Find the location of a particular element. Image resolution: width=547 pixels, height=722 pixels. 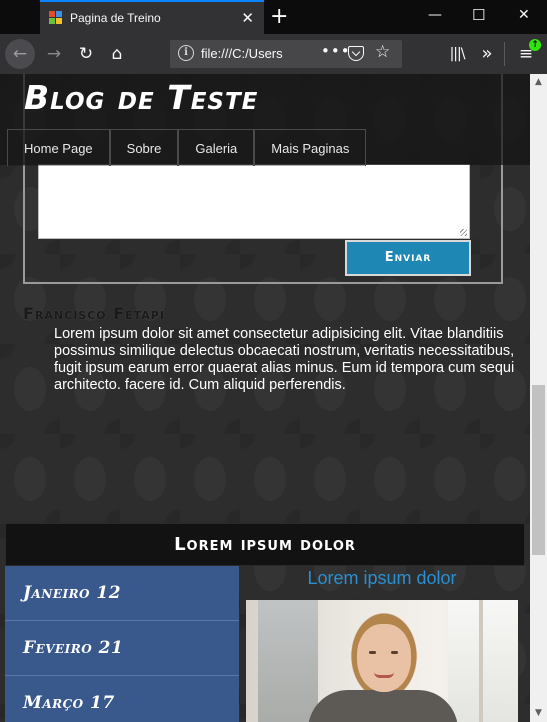

pocket-icon is located at coordinates (356, 53).